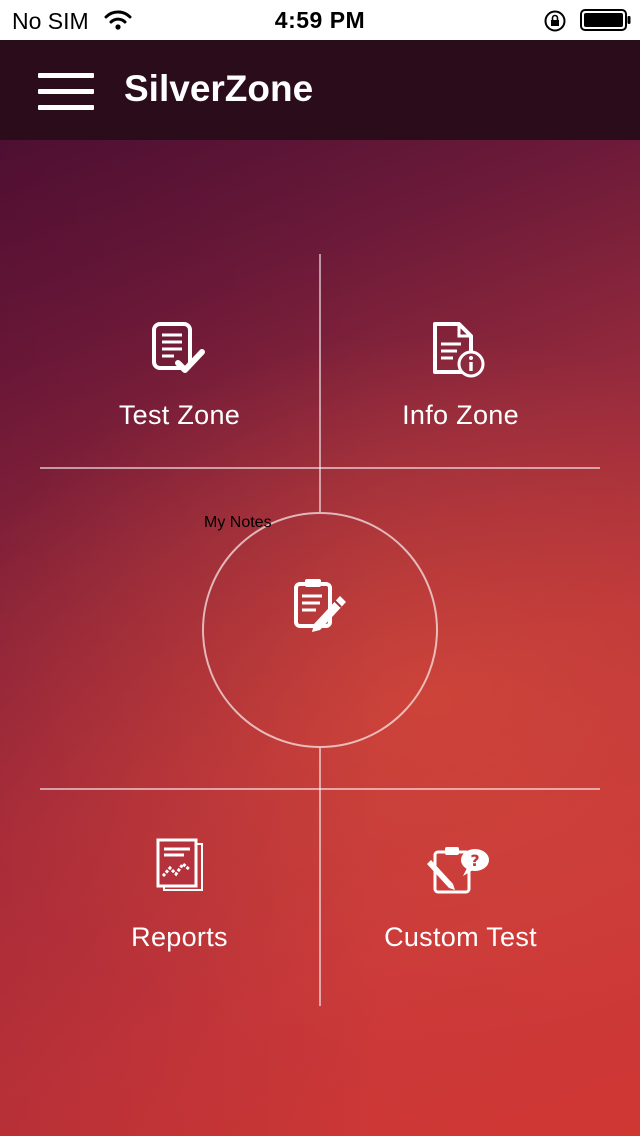 The width and height of the screenshot is (640, 1136). What do you see at coordinates (238, 522) in the screenshot?
I see `my-notes-label: My Notes` at bounding box center [238, 522].